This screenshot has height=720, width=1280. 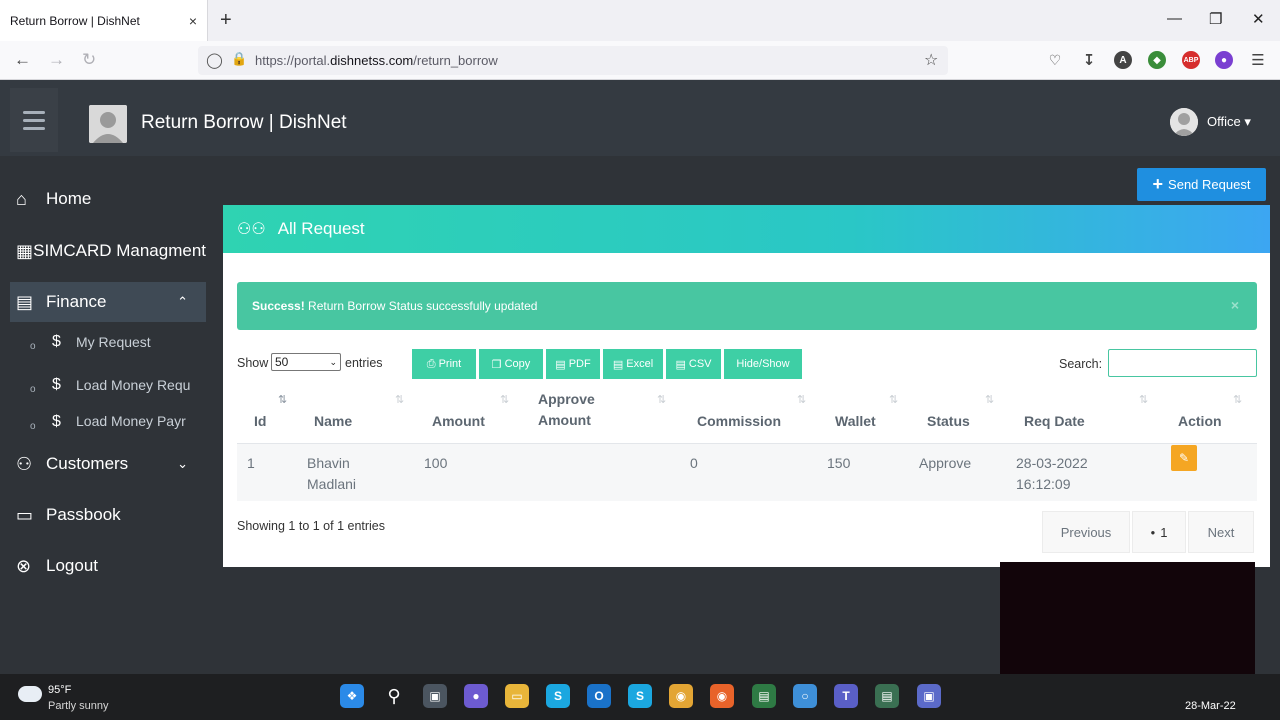 What do you see at coordinates (1221, 532) in the screenshot?
I see `pagination-next: Next` at bounding box center [1221, 532].